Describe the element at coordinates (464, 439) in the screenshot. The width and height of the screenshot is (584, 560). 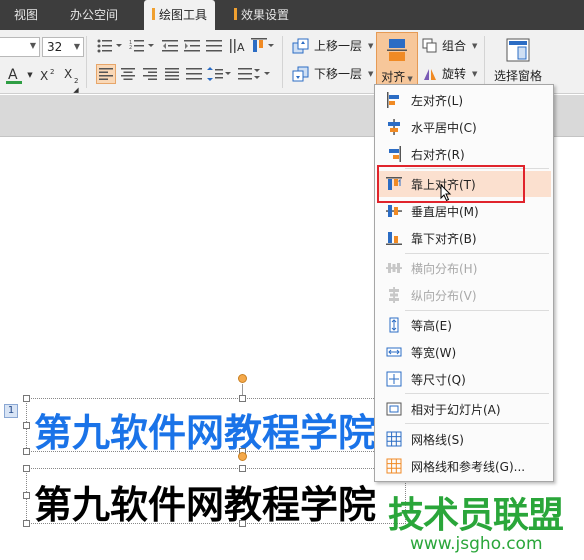
I see `menu-item-gridlines: 网格线(S)` at that location.